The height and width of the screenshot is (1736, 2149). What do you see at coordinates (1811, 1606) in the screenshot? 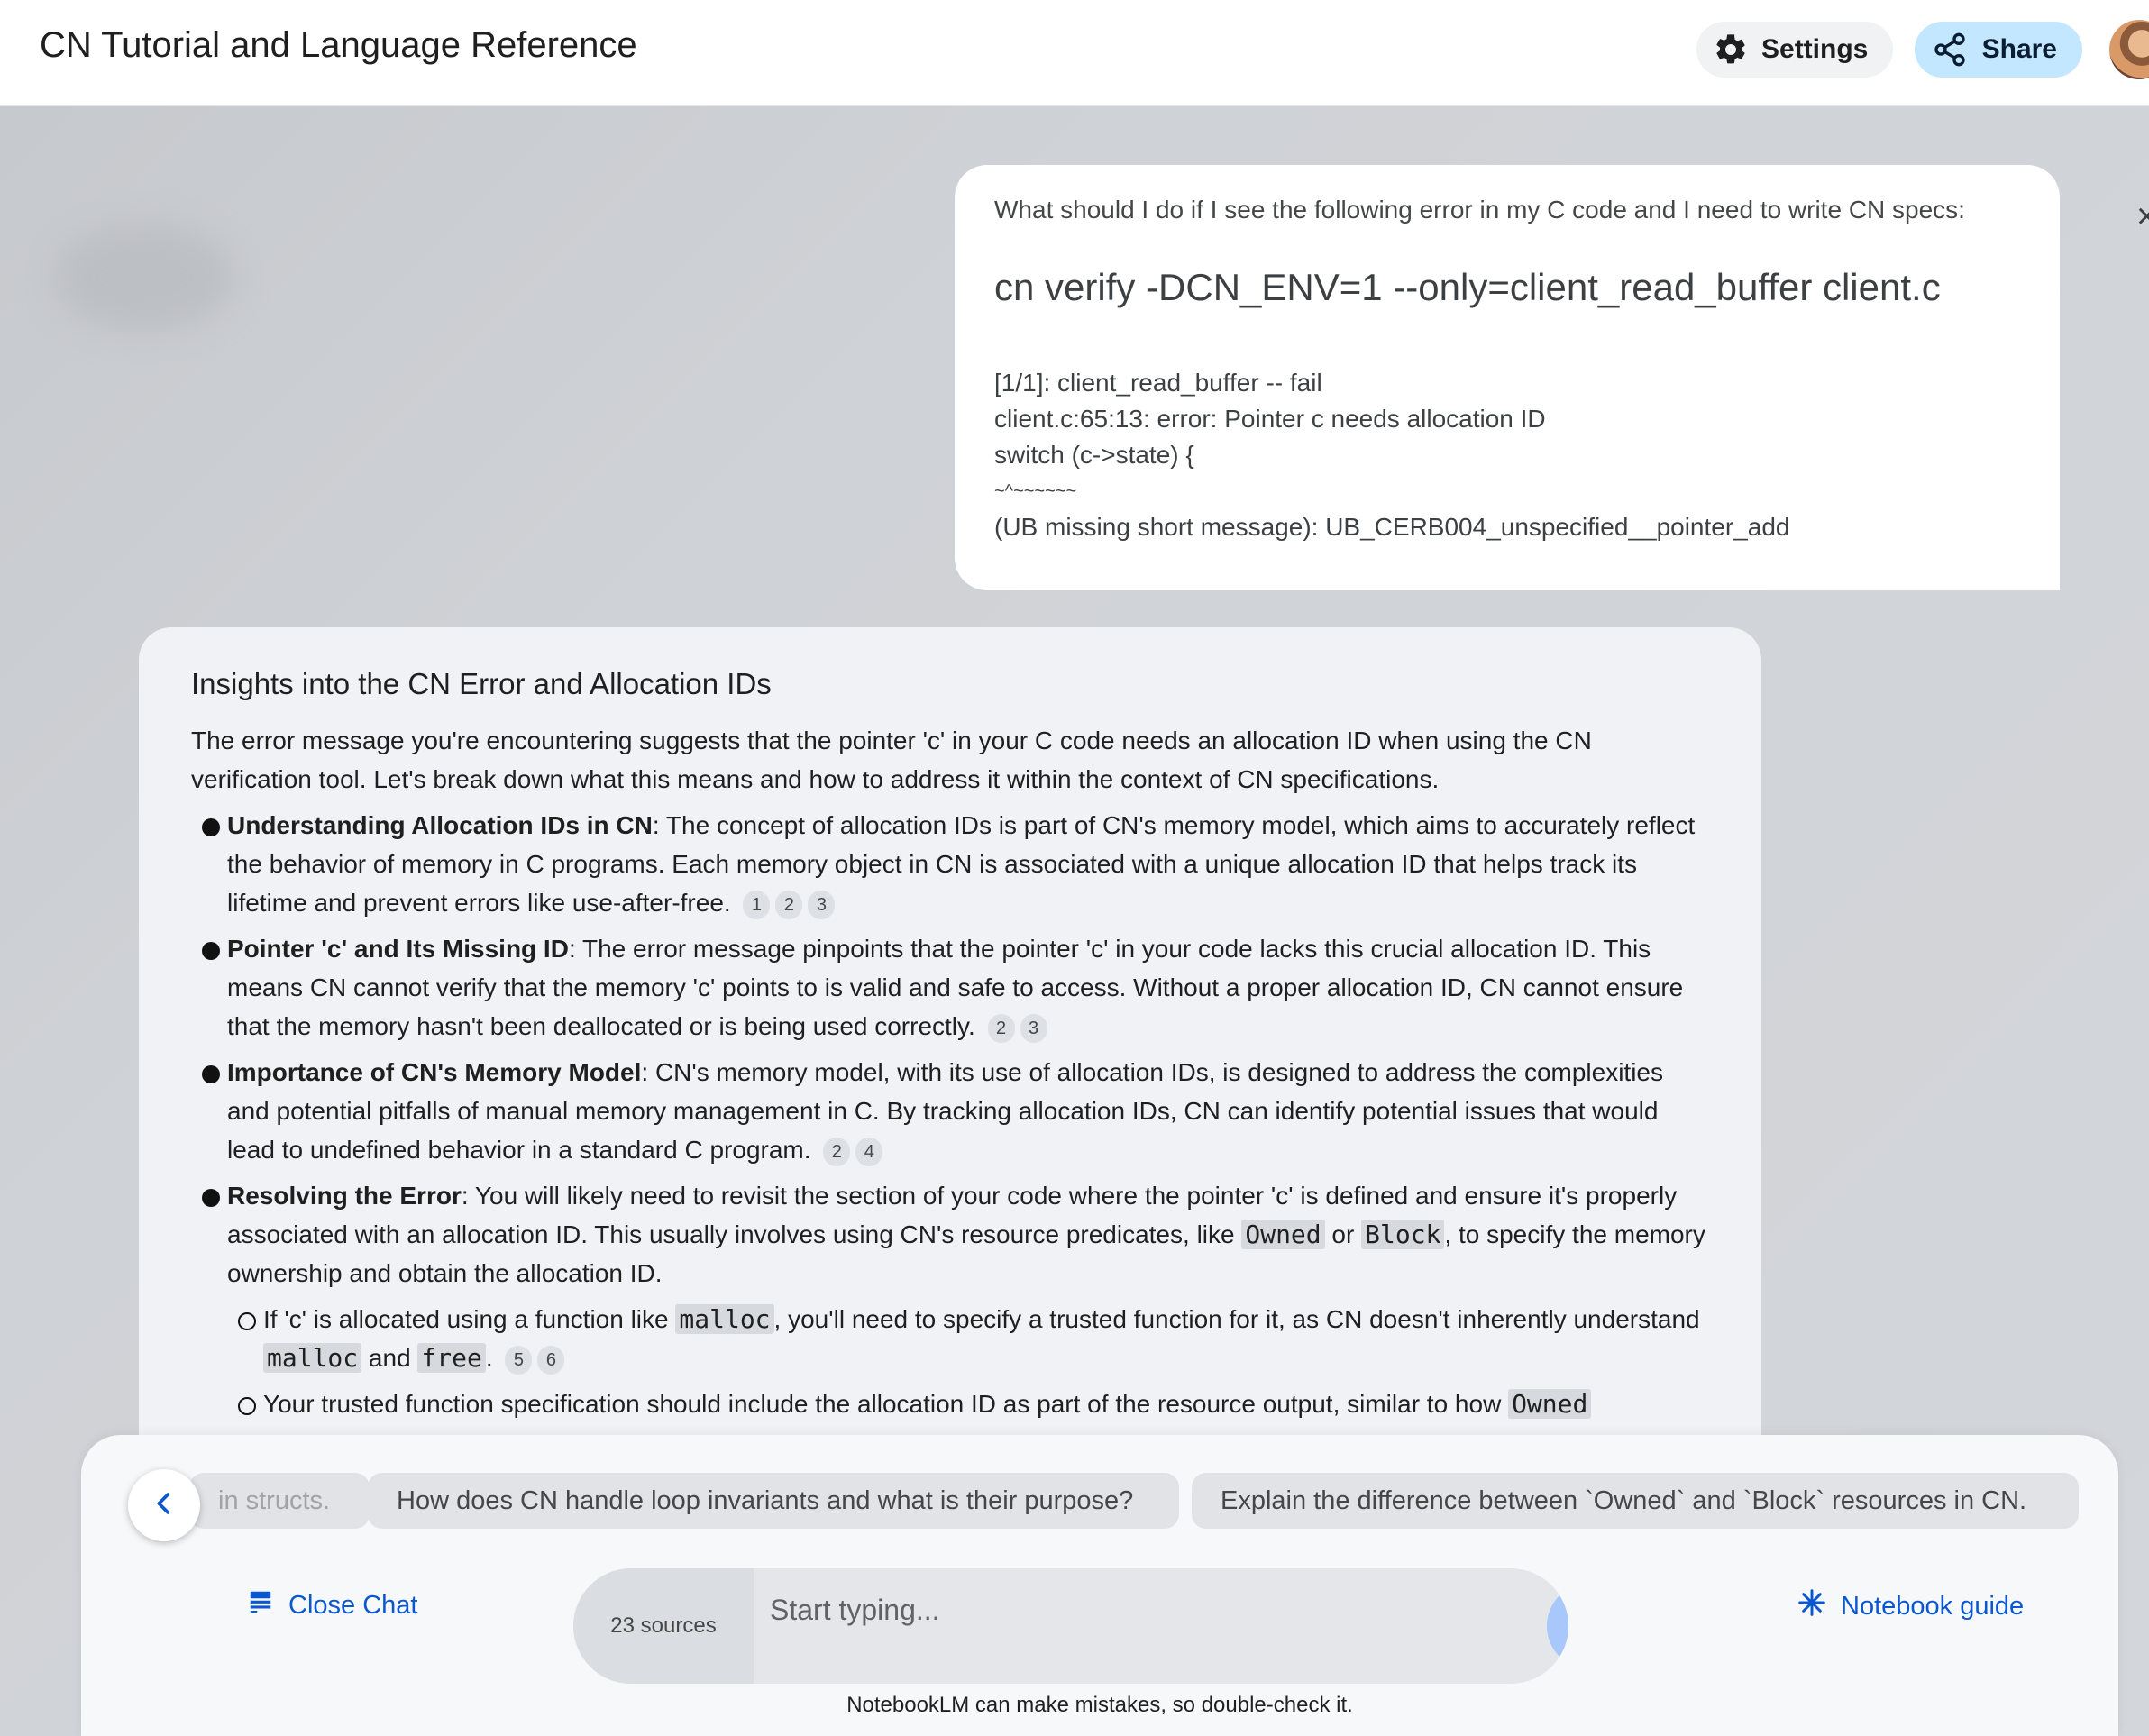
I see `sparkle-icon` at bounding box center [1811, 1606].